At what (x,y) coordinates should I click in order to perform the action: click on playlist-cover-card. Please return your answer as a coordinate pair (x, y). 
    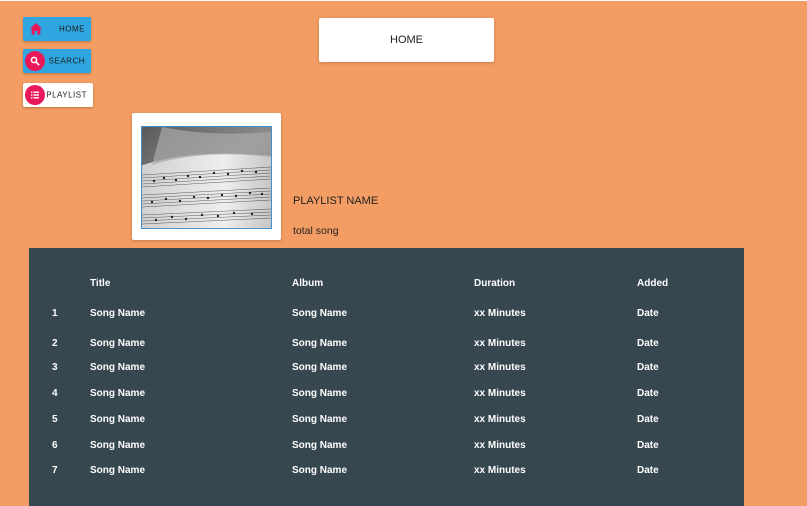
    Looking at the image, I should click on (206, 176).